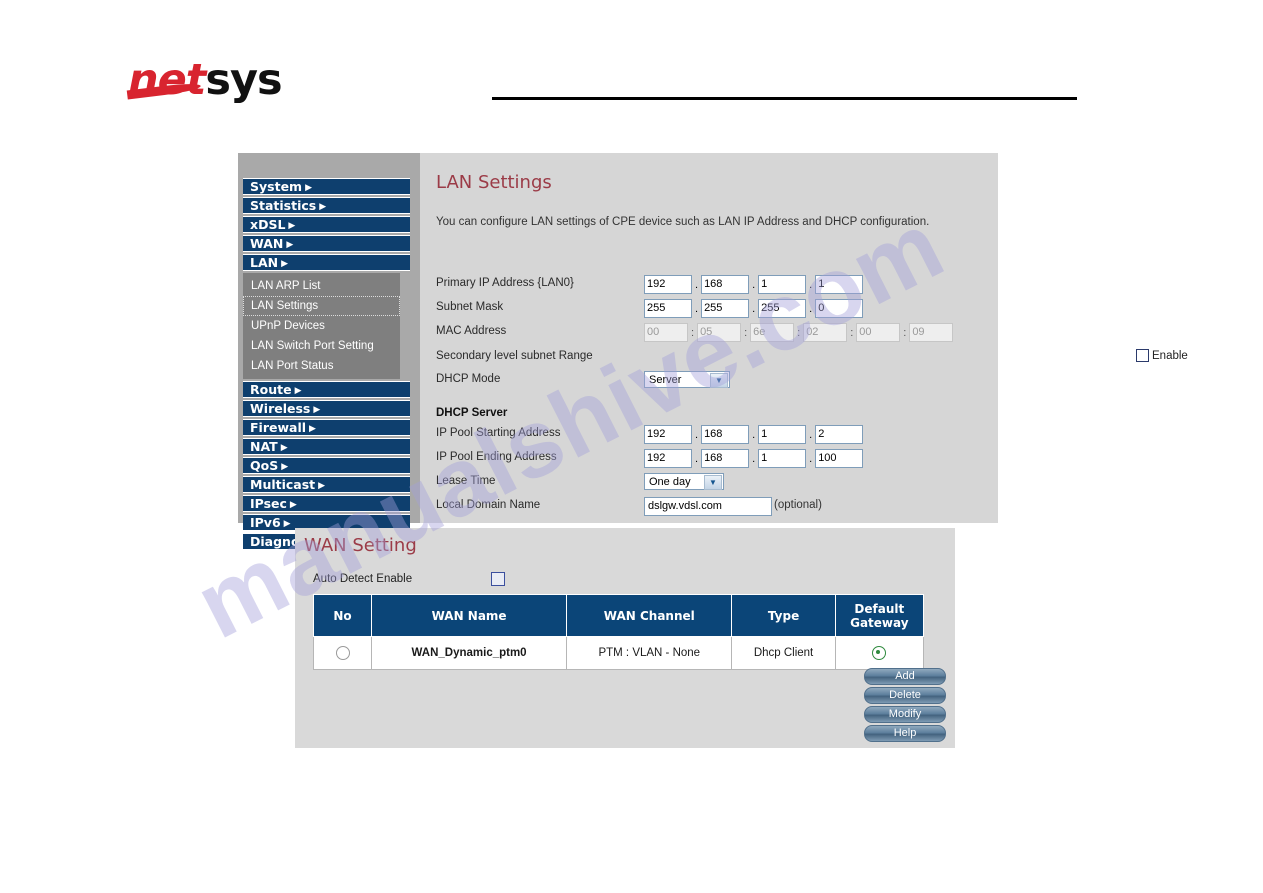 The image size is (1263, 893). I want to click on delete-button: Delete, so click(905, 695).